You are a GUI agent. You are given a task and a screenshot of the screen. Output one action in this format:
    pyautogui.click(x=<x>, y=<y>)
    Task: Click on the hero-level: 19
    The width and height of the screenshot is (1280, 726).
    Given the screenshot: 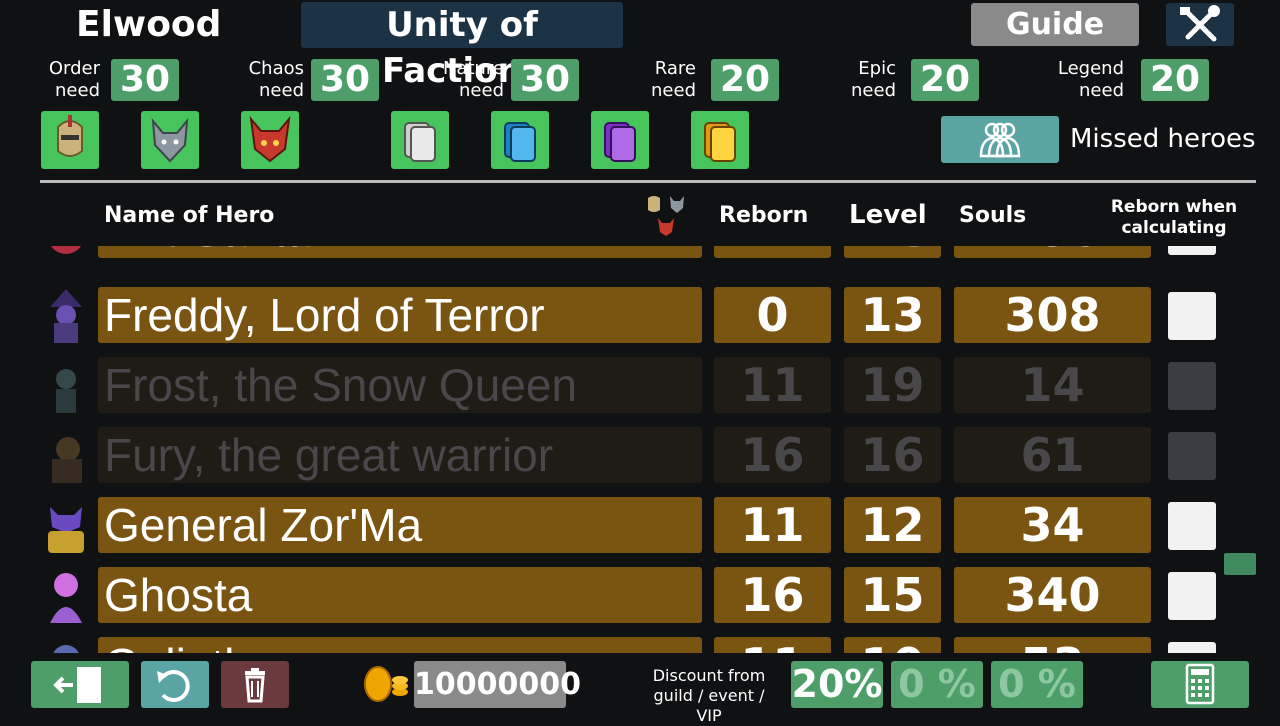 What is the action you would take?
    pyautogui.click(x=892, y=385)
    